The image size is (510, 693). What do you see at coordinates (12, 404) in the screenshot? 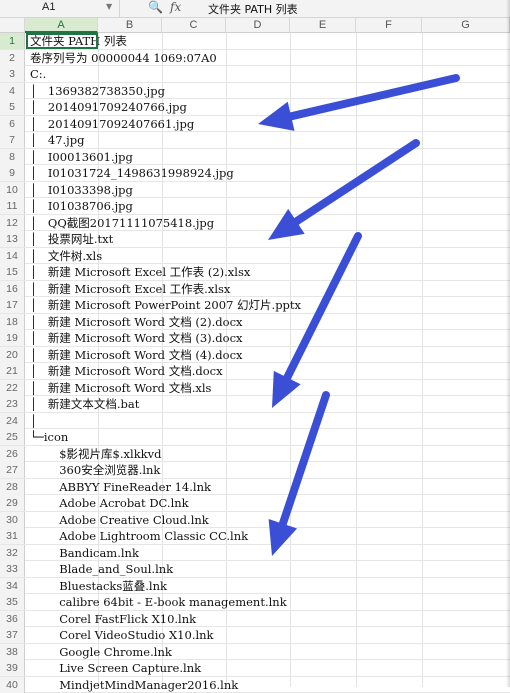
I see `row-header: 23` at bounding box center [12, 404].